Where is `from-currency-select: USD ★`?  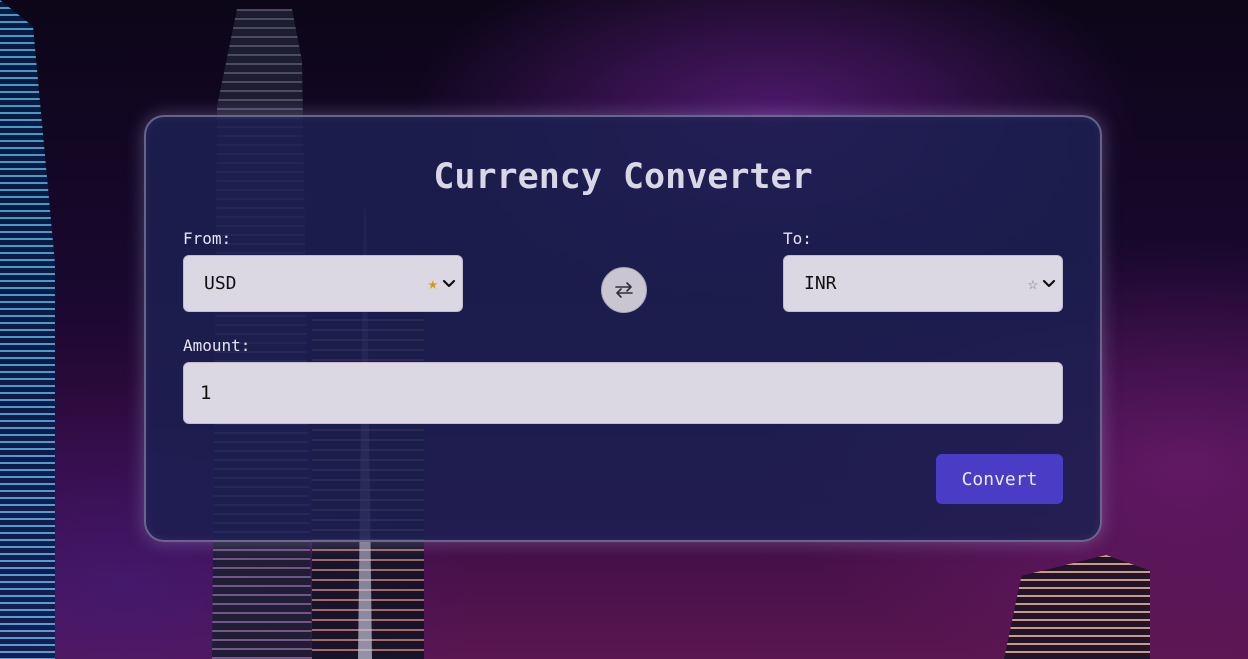
from-currency-select: USD ★ is located at coordinates (323, 283).